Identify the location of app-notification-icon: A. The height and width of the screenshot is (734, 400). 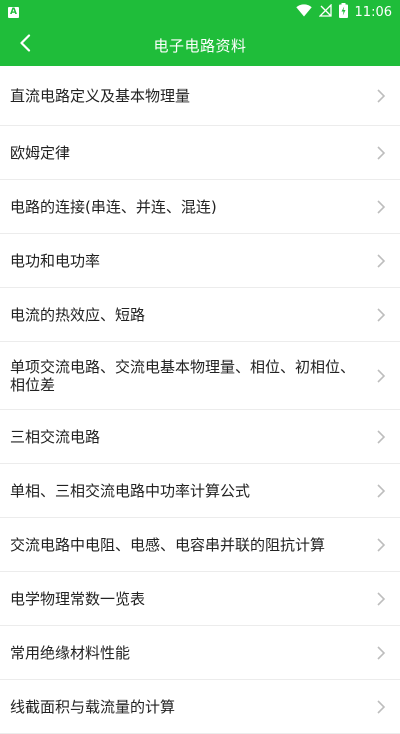
(13, 12).